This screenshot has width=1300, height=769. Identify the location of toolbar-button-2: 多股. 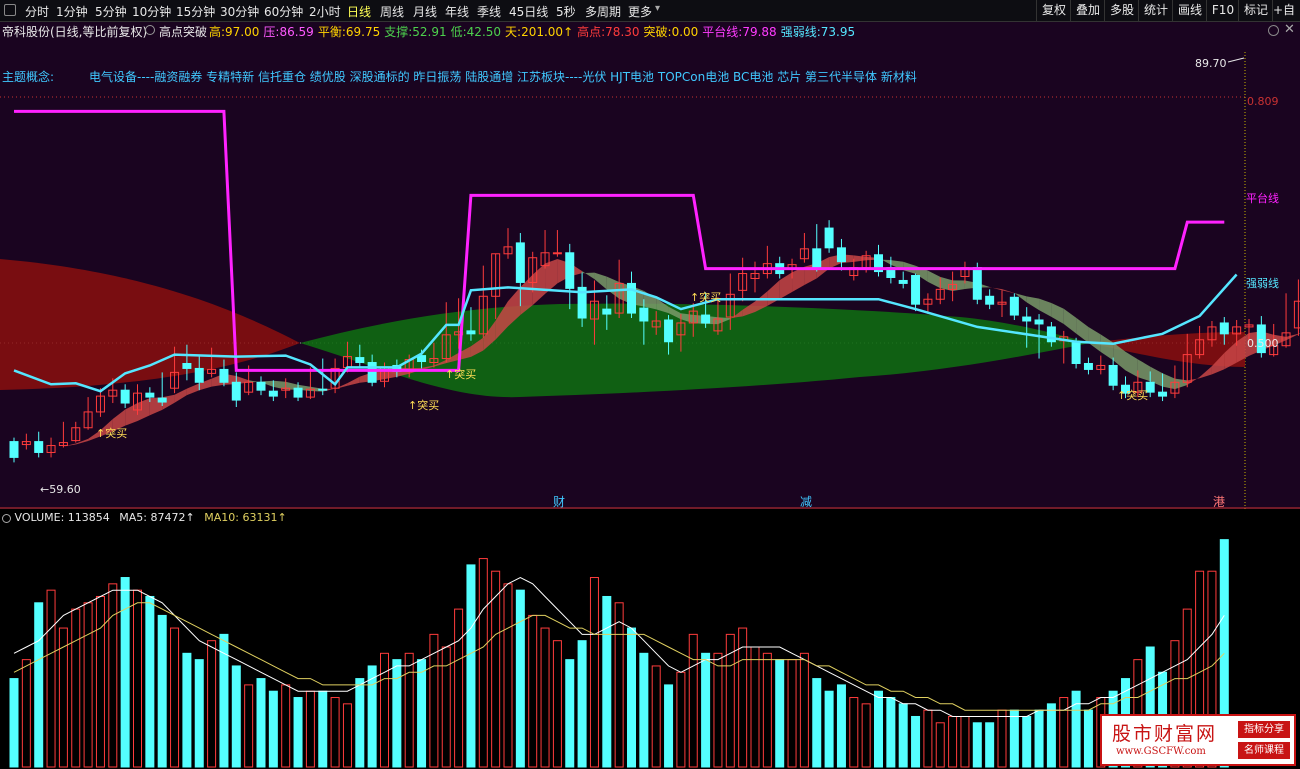
(1121, 10).